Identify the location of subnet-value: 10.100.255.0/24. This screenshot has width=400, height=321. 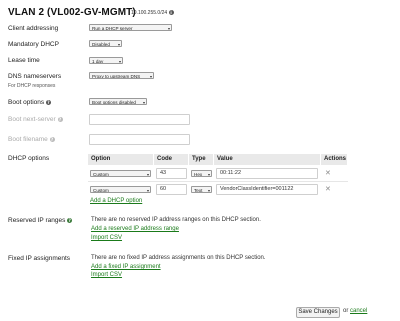
(149, 13).